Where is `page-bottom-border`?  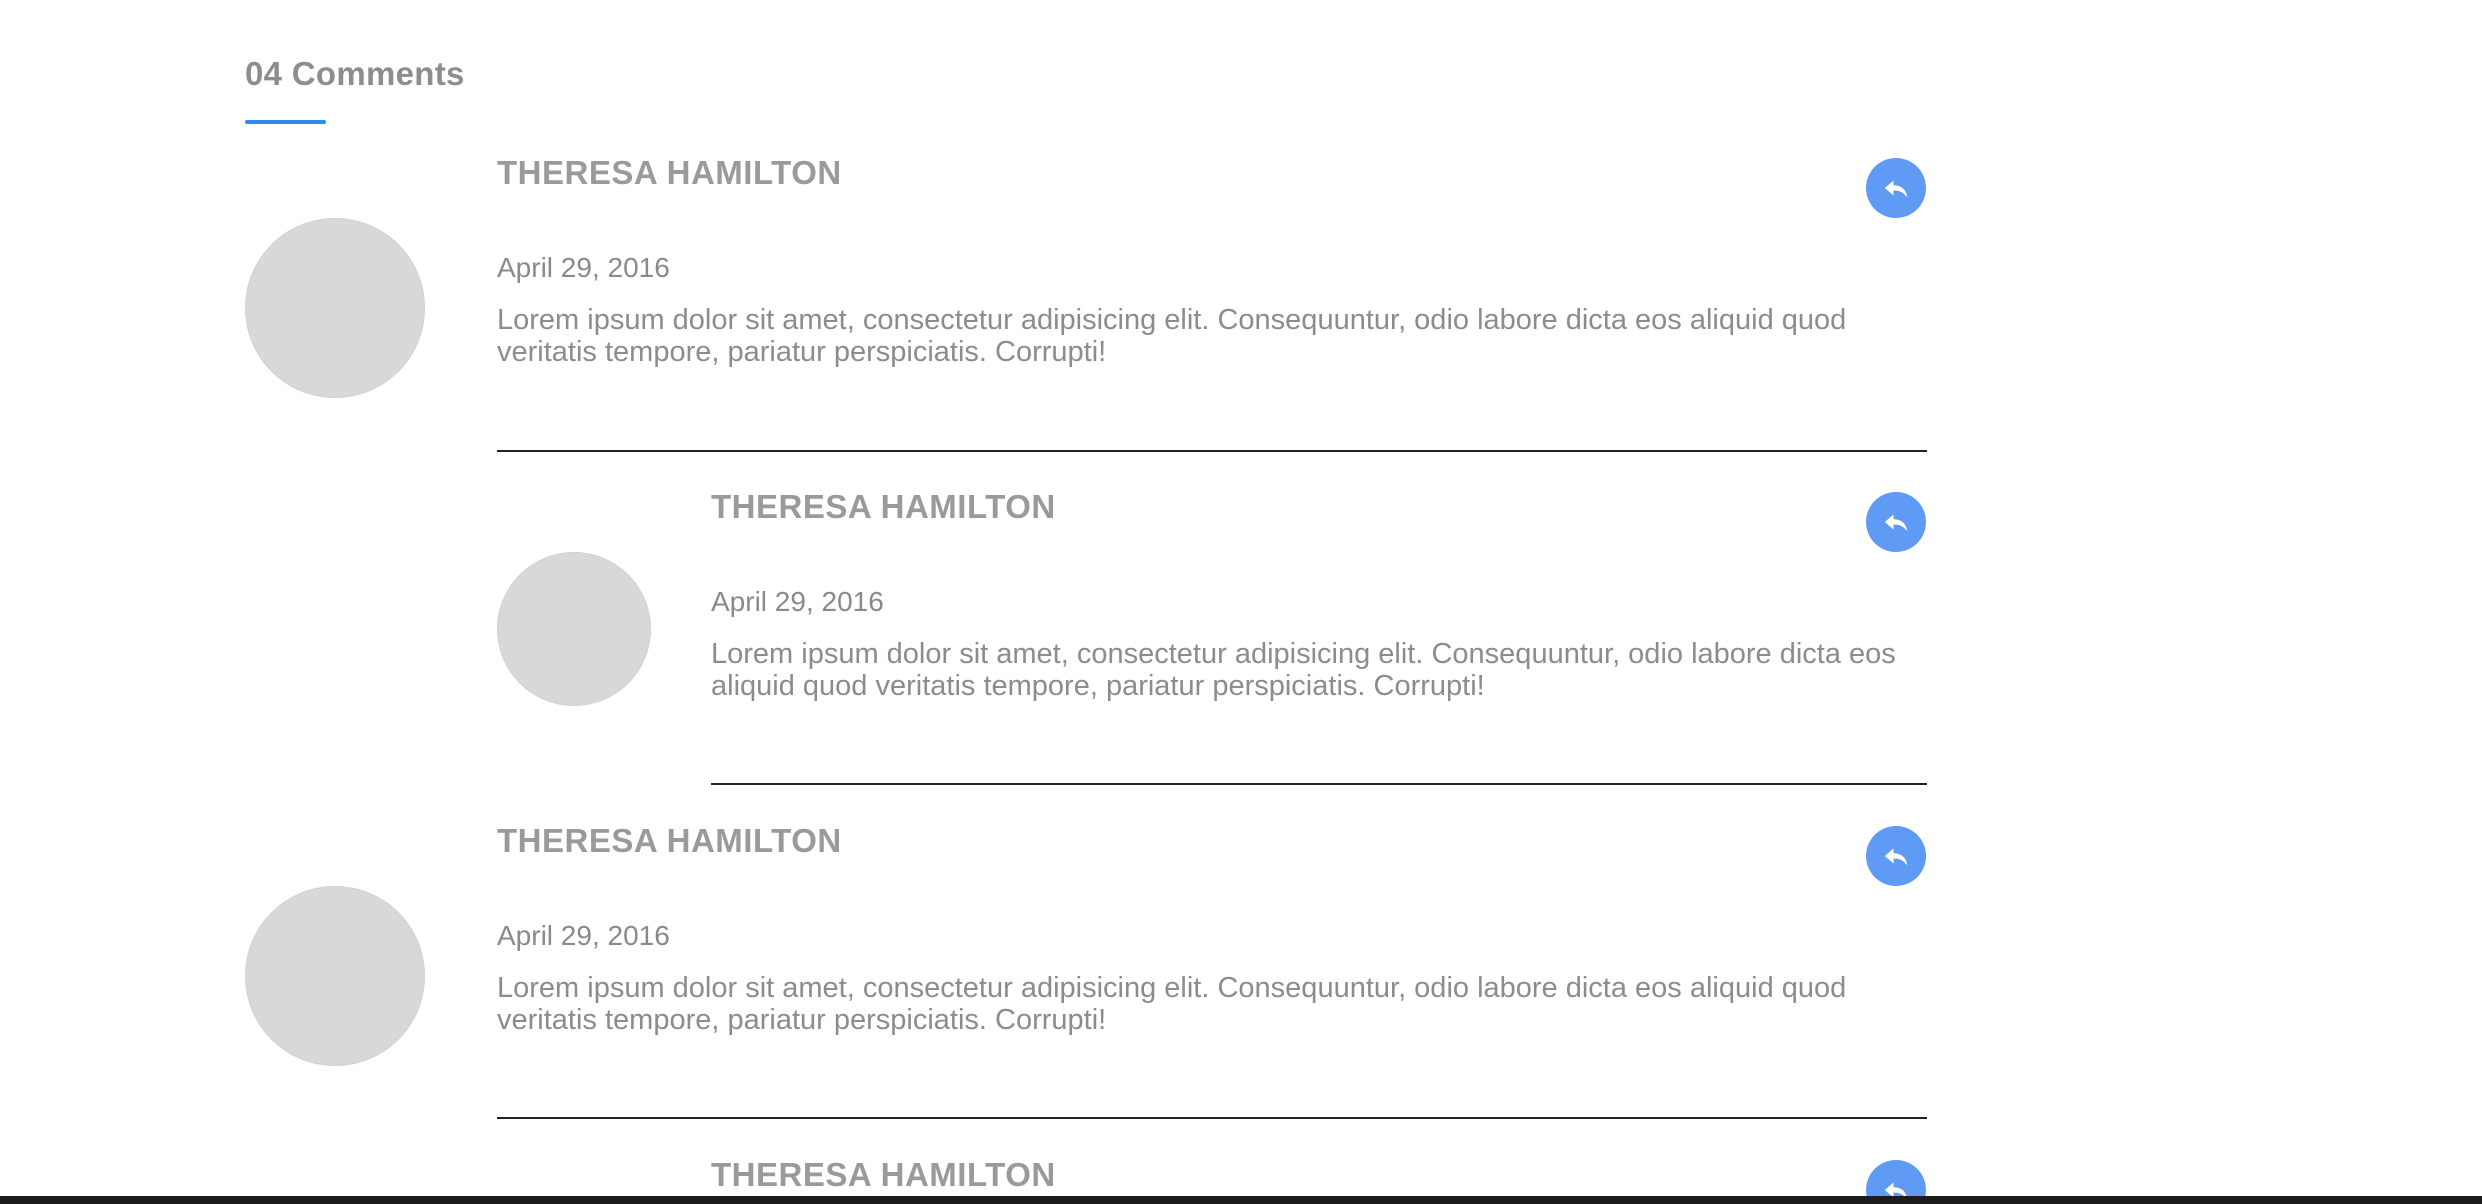 page-bottom-border is located at coordinates (1241, 1200).